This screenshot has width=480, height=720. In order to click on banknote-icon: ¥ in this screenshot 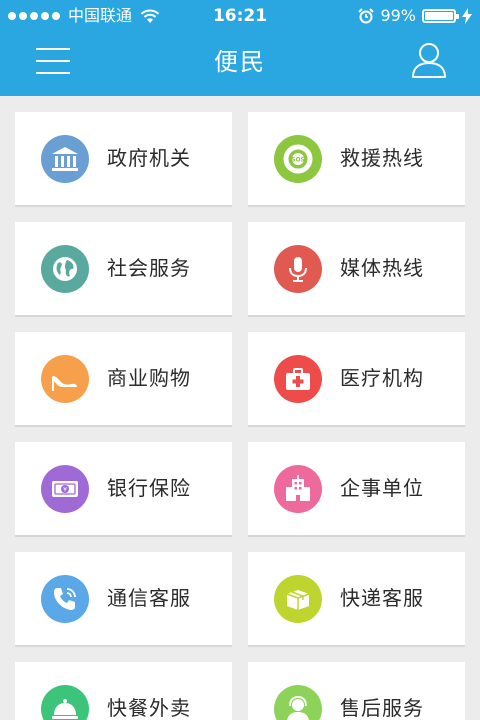, I will do `click(65, 489)`.